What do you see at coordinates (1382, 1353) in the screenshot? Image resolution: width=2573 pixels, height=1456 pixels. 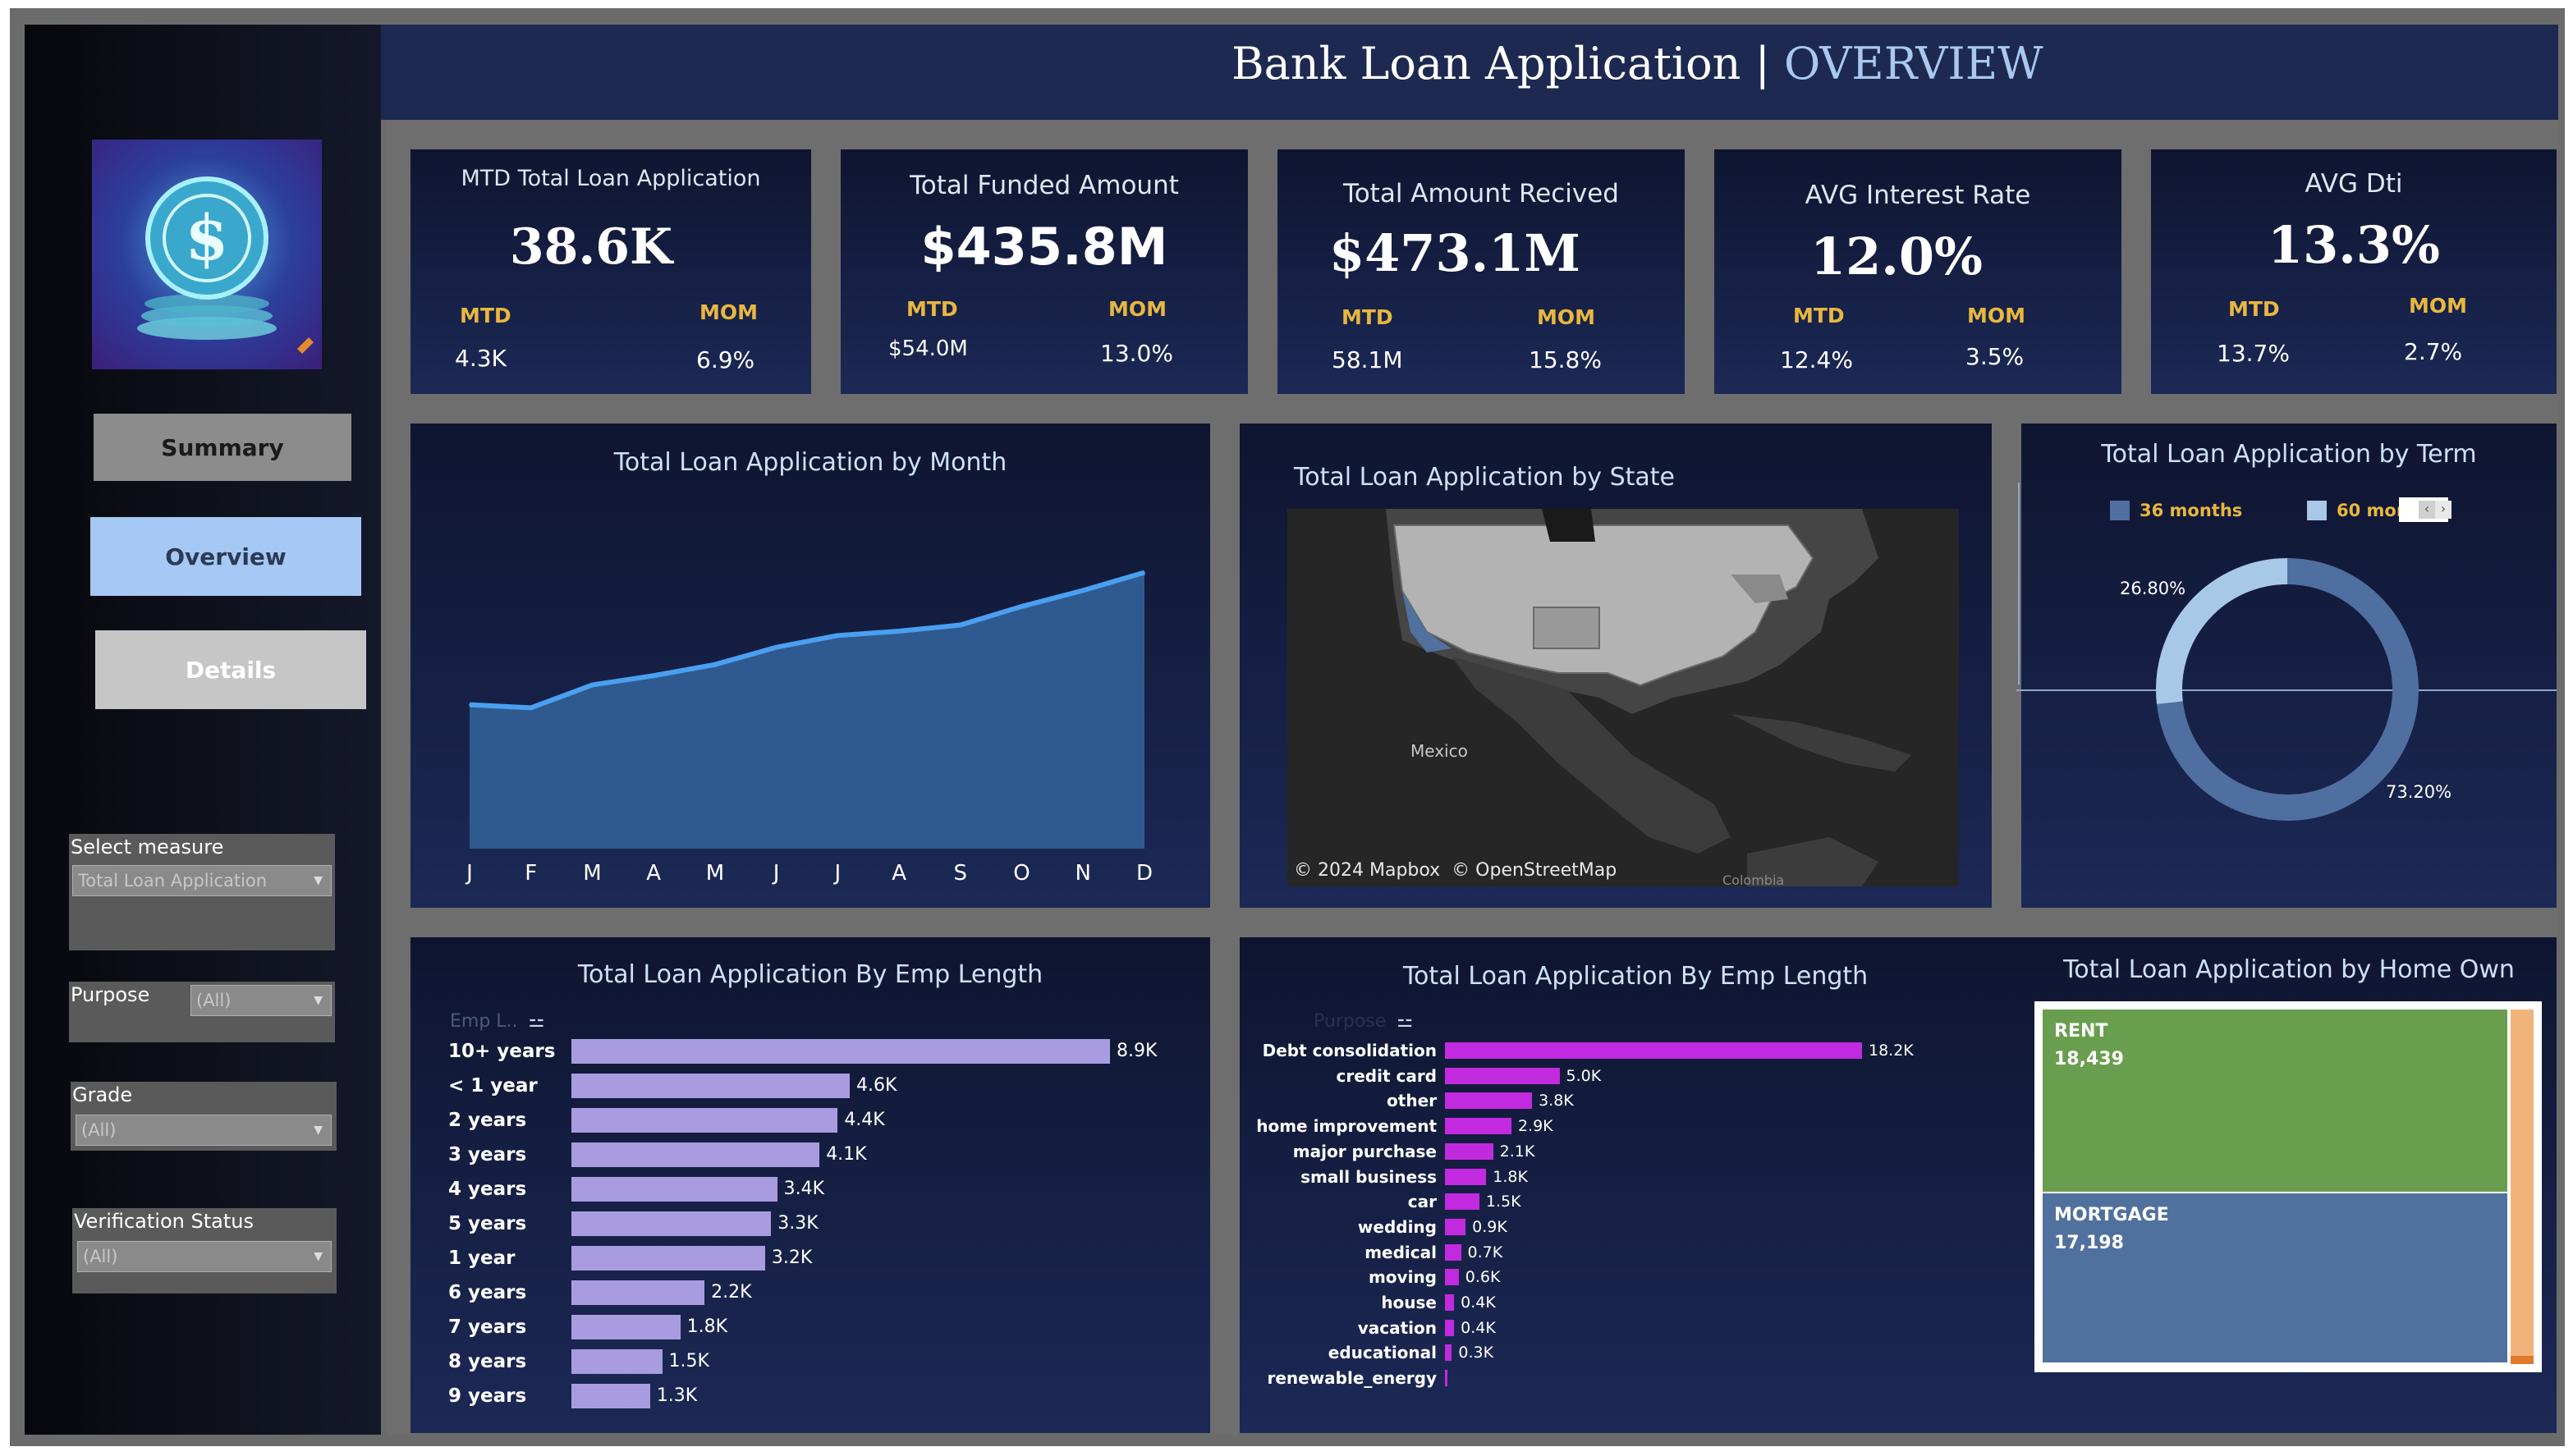 I see `bar-category-label: educational` at bounding box center [1382, 1353].